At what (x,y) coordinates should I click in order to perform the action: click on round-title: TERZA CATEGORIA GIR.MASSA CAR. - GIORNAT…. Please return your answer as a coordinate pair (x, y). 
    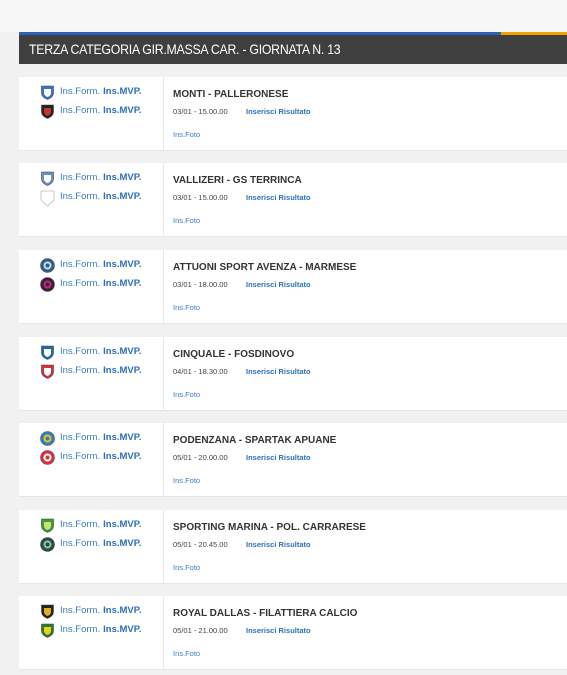
    Looking at the image, I should click on (185, 49).